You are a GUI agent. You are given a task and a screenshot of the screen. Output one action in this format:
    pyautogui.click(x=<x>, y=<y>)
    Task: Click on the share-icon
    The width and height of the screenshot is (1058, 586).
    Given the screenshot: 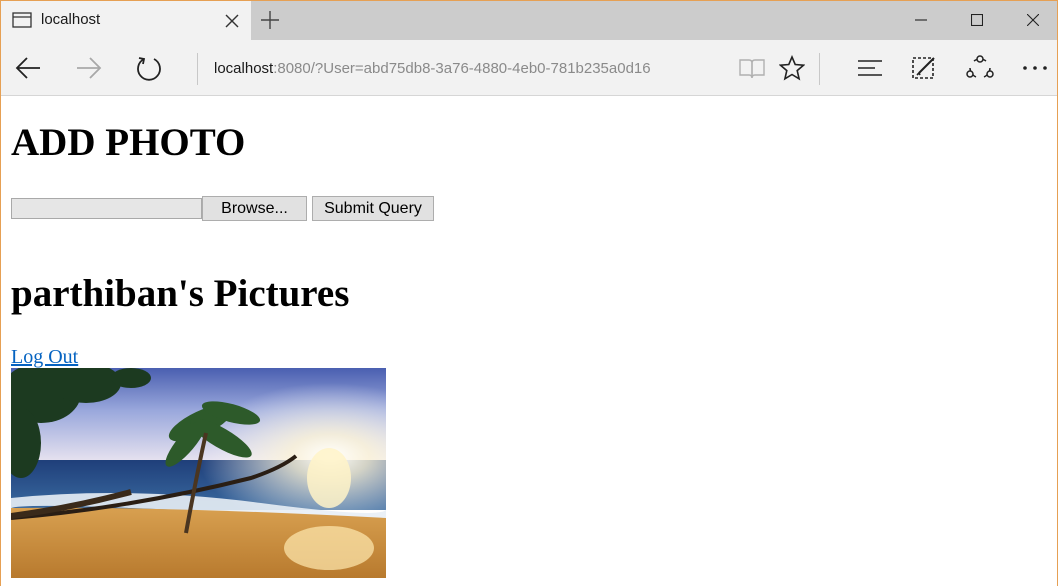 What is the action you would take?
    pyautogui.click(x=980, y=66)
    